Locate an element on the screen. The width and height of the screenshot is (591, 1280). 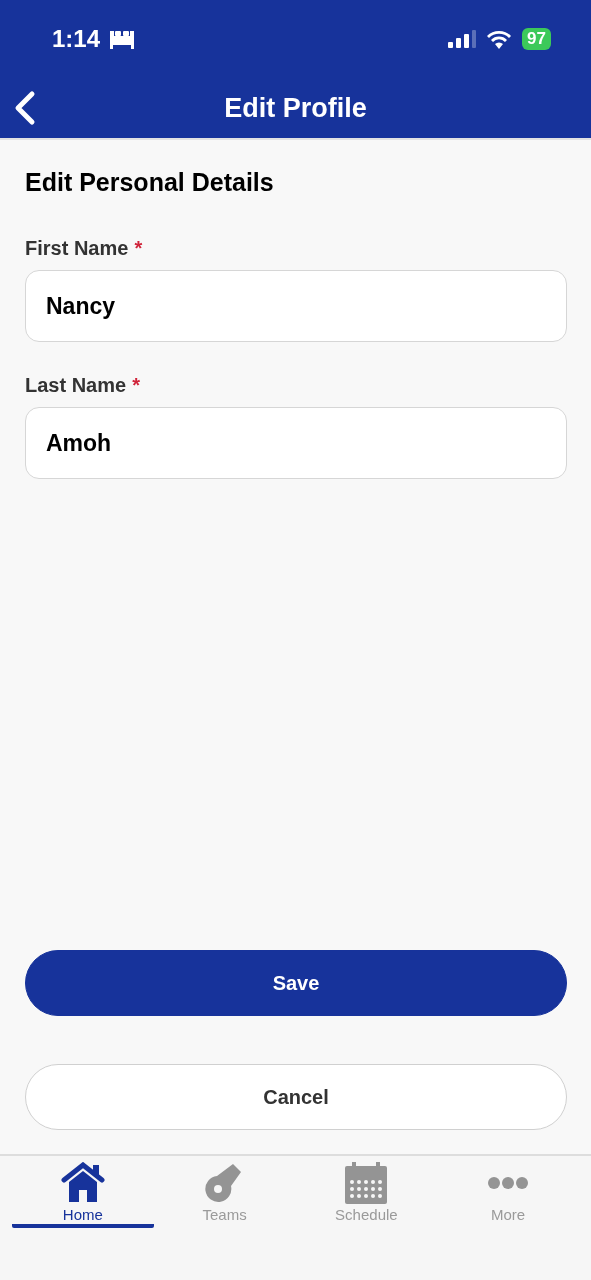
tab-item: Home is located at coordinates (83, 1192).